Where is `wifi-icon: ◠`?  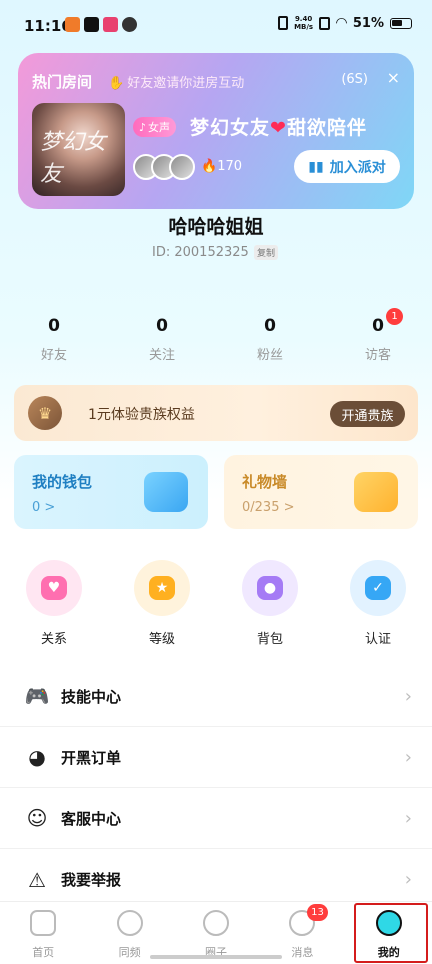
wifi-icon: ◠ is located at coordinates (341, 23).